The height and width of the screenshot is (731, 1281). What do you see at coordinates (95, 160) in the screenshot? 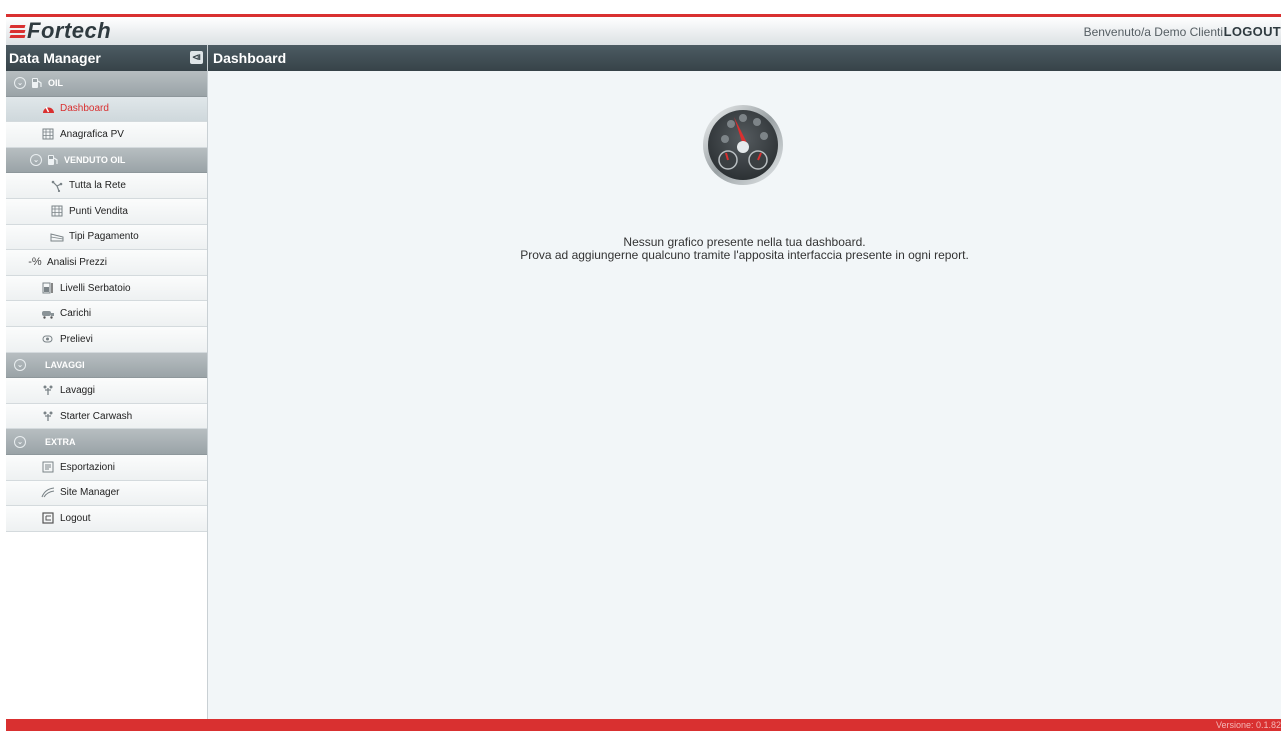
I see `sidebar-item-label: VENDUTO OIL` at bounding box center [95, 160].